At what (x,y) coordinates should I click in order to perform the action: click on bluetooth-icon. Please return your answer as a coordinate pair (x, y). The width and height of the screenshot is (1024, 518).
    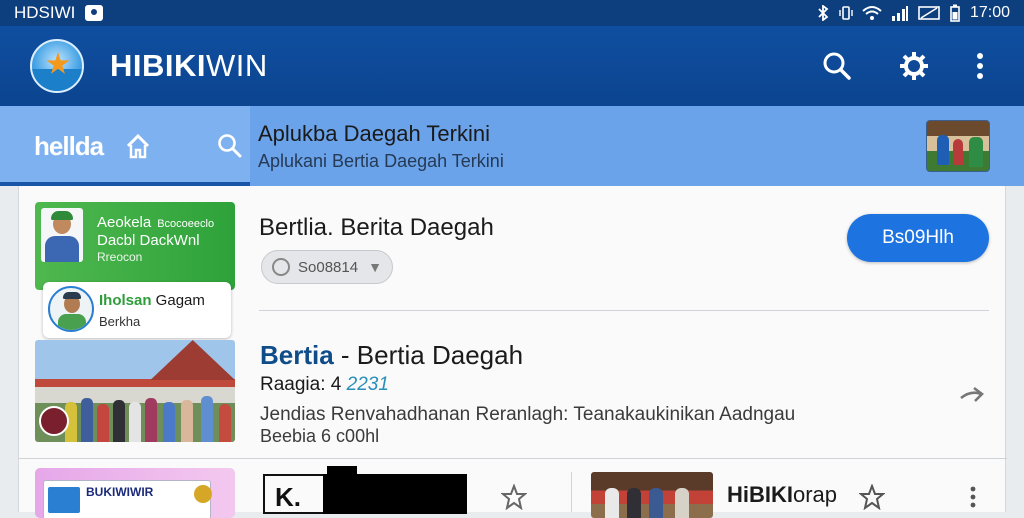
    Looking at the image, I should click on (823, 13).